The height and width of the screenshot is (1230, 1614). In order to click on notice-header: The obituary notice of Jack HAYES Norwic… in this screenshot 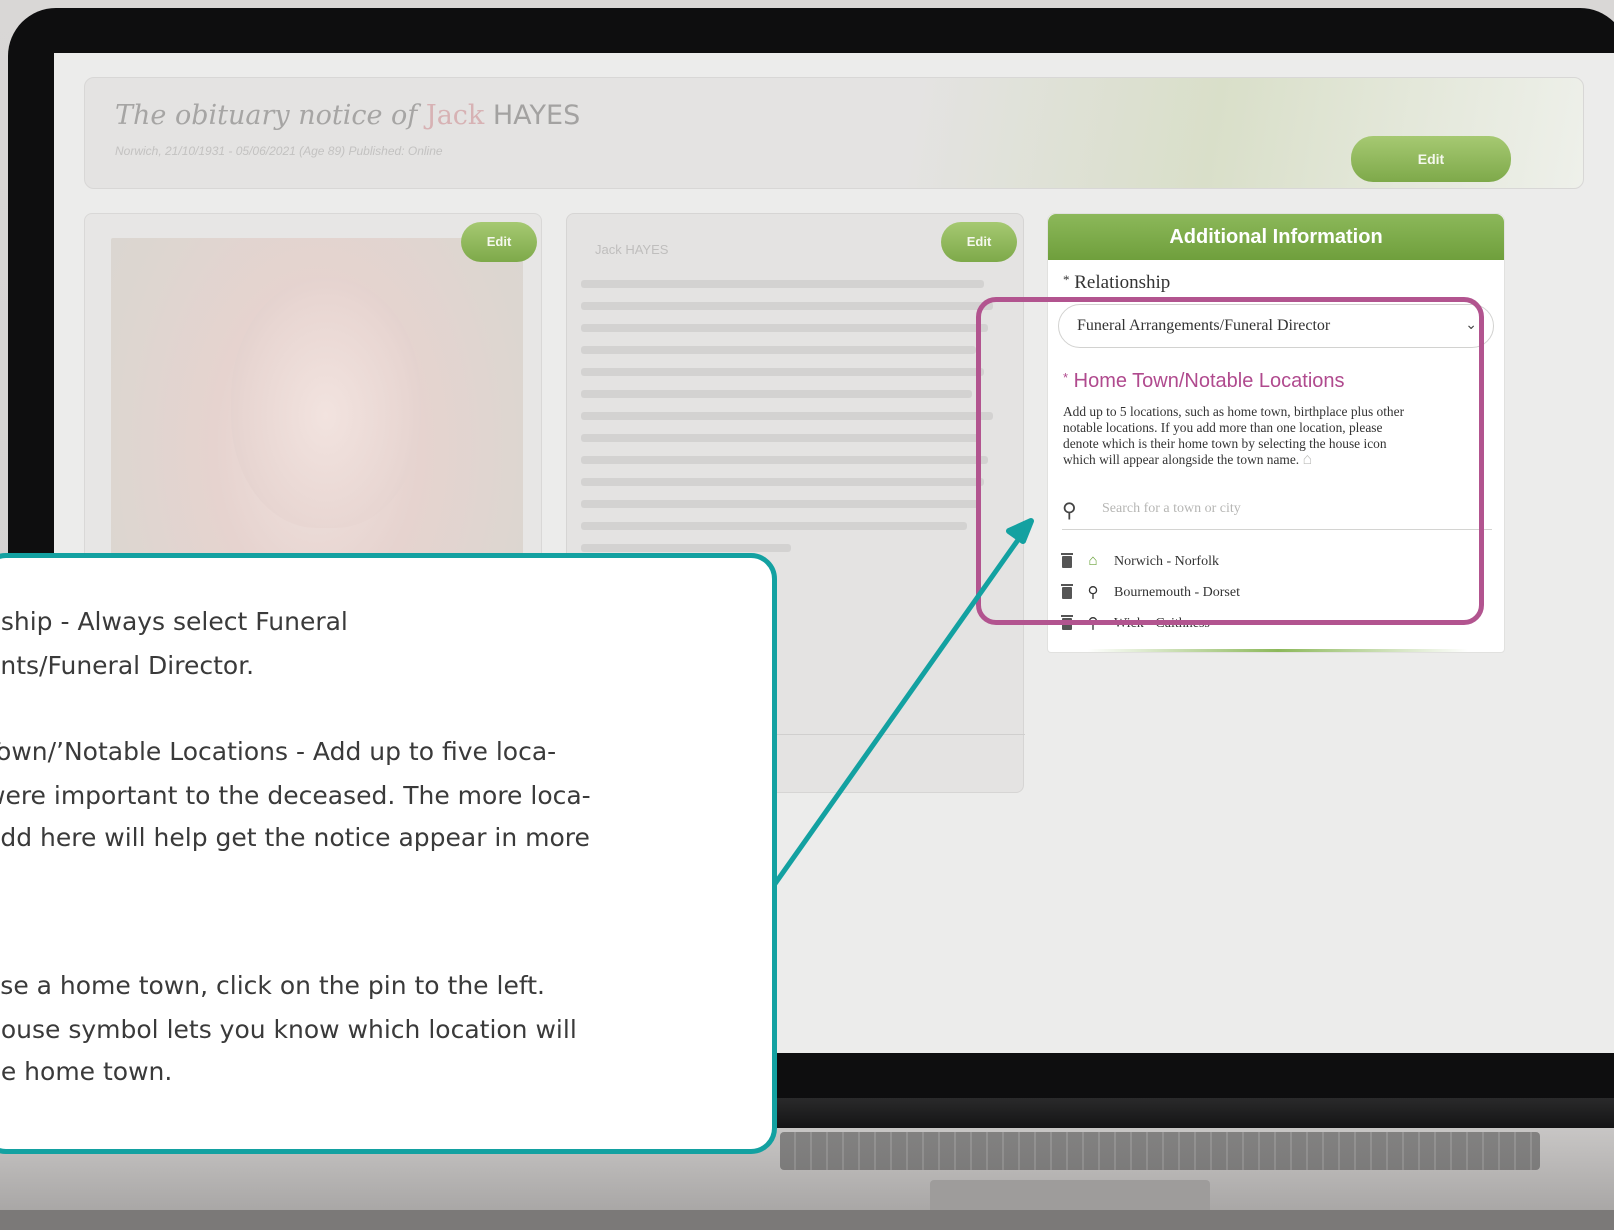, I will do `click(834, 133)`.